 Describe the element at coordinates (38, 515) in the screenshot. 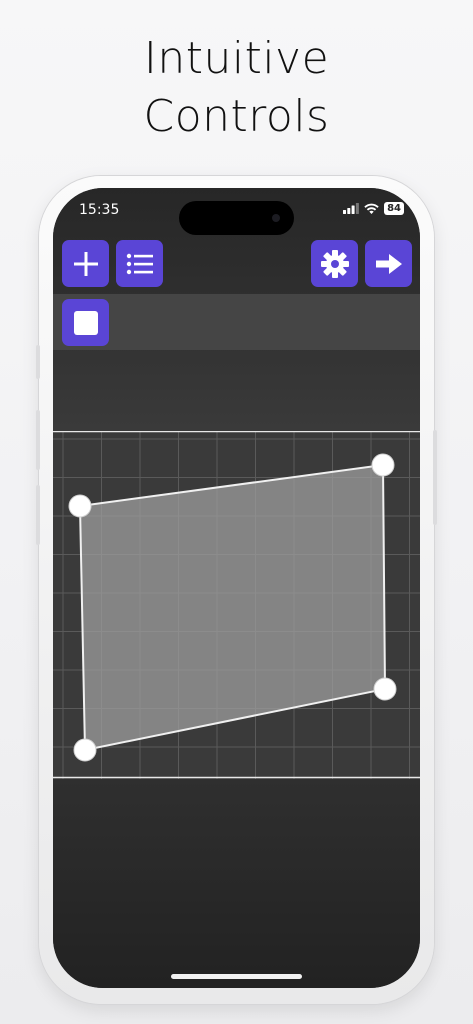

I see `phone-volume-down` at that location.